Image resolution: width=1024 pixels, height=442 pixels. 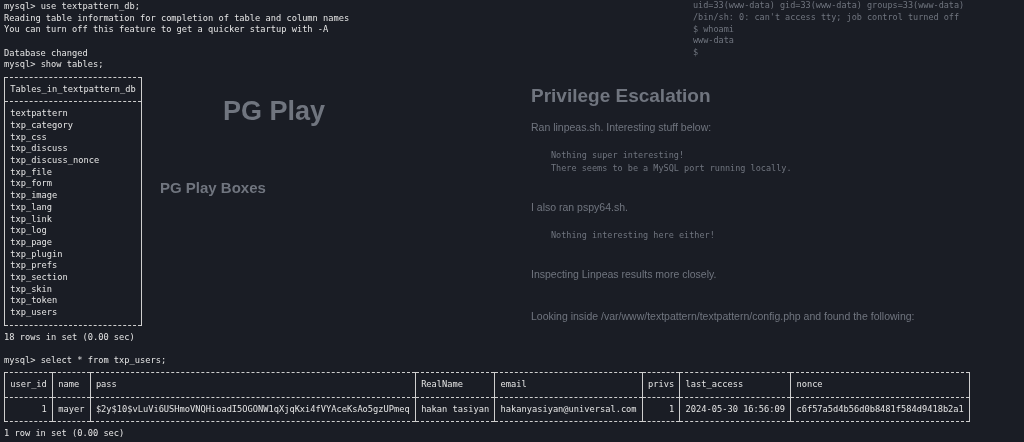 I want to click on table-cell: hakan tasiyan, so click(x=455, y=409).